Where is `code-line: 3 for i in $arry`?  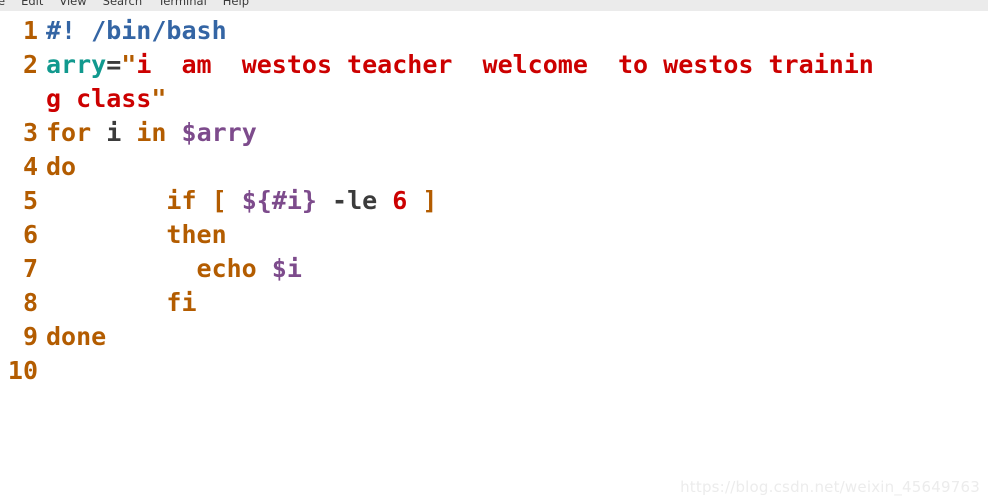
code-line: 3 for i in $arry is located at coordinates (494, 133).